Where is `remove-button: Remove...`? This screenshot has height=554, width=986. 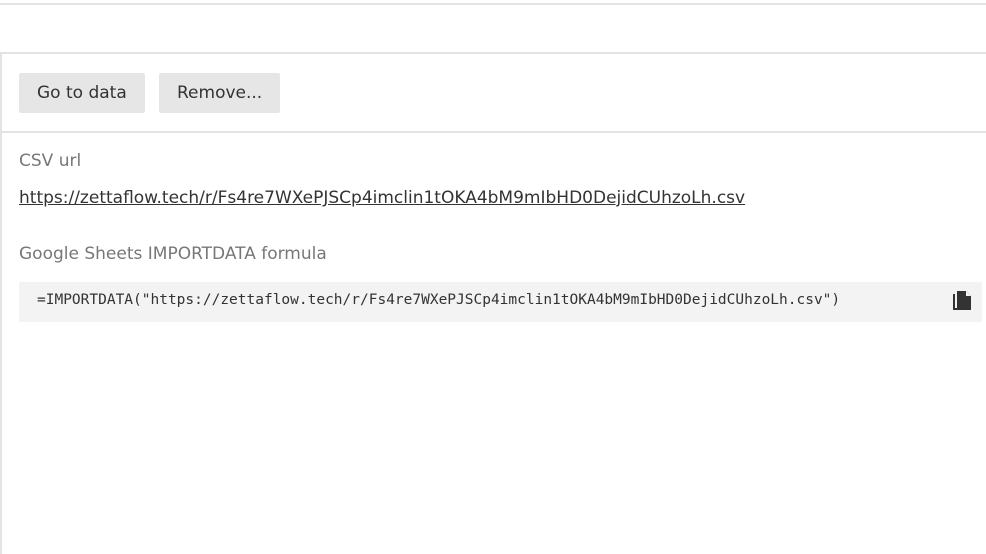
remove-button: Remove... is located at coordinates (220, 93).